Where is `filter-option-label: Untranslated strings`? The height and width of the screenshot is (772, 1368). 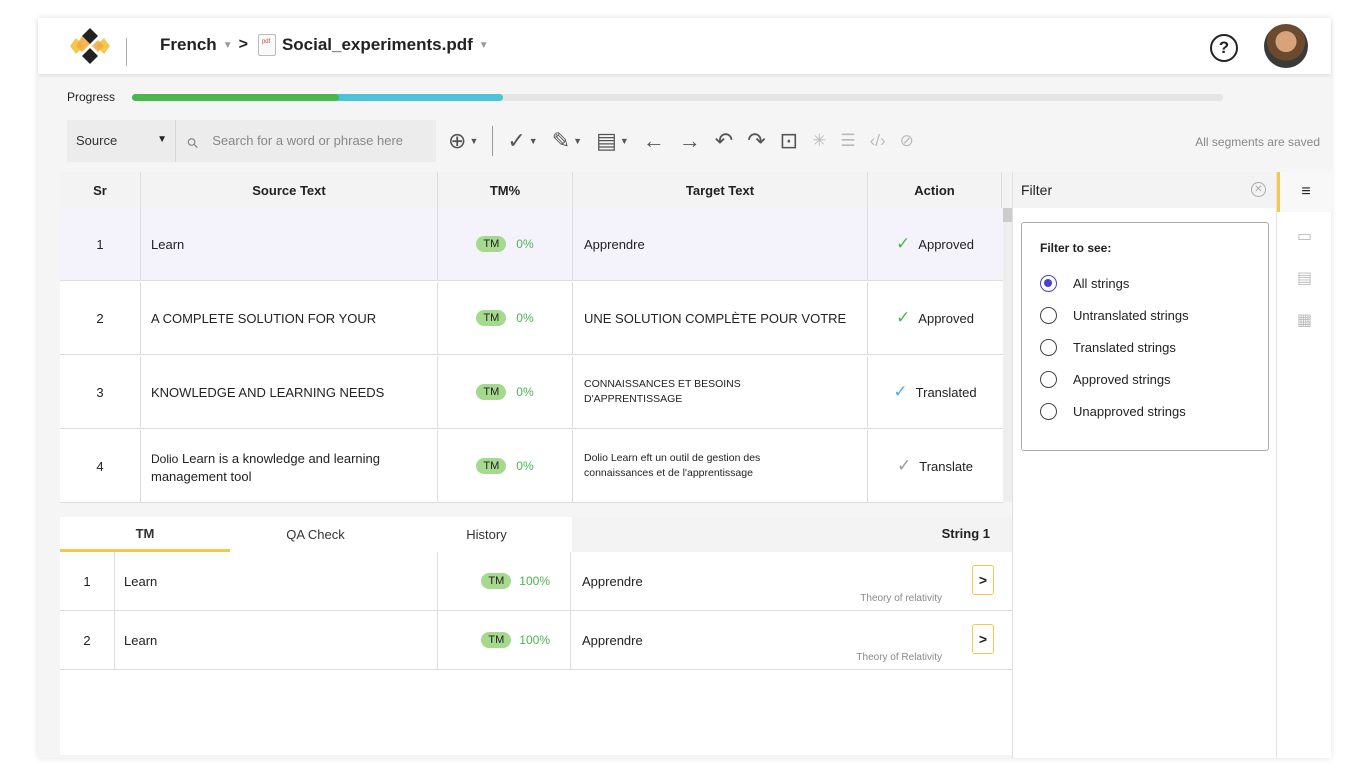 filter-option-label: Untranslated strings is located at coordinates (1131, 315).